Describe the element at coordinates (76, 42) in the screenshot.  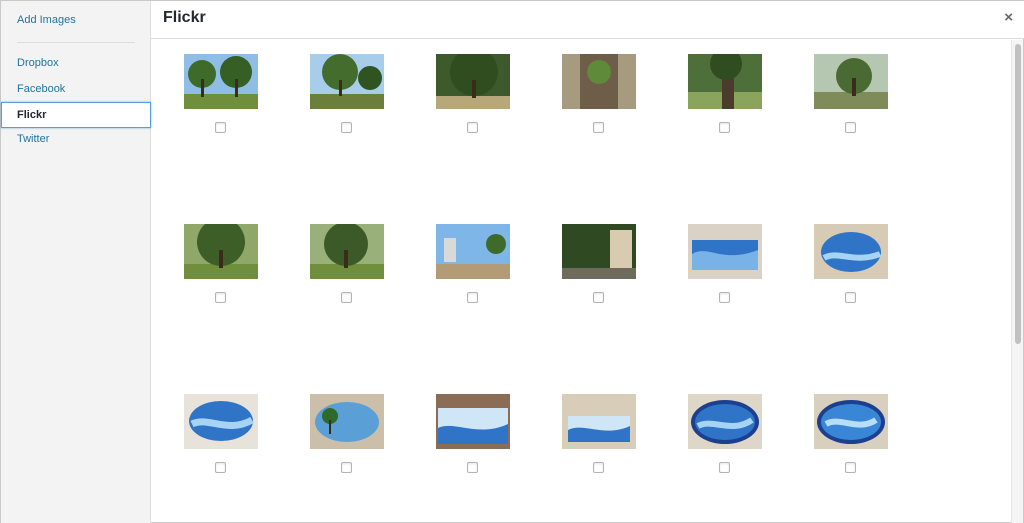
I see `sidebar-separator` at that location.